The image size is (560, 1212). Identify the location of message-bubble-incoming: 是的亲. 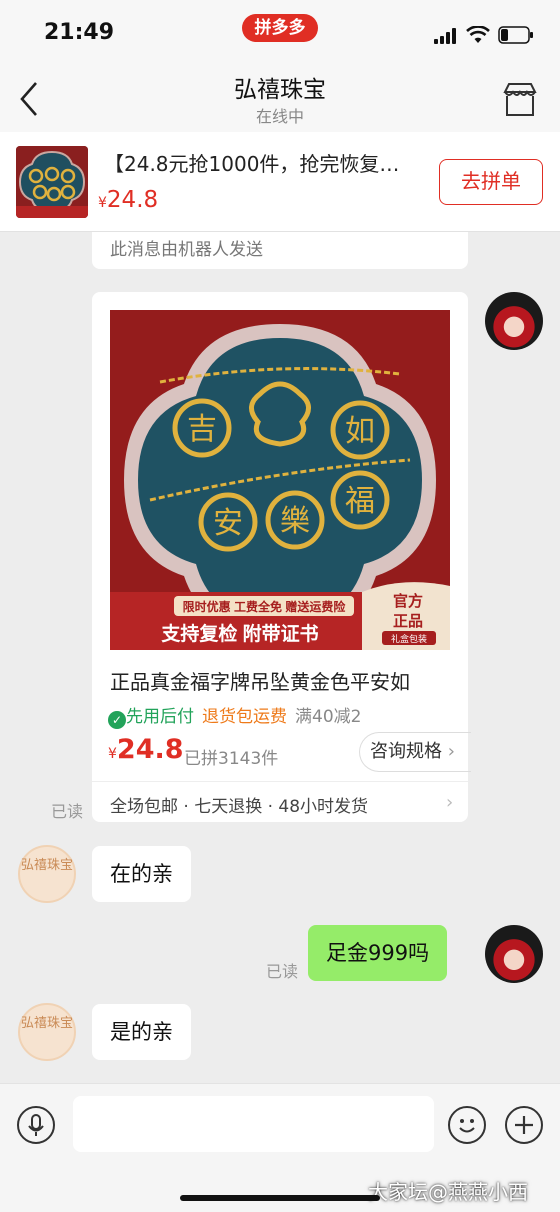
(141, 1032).